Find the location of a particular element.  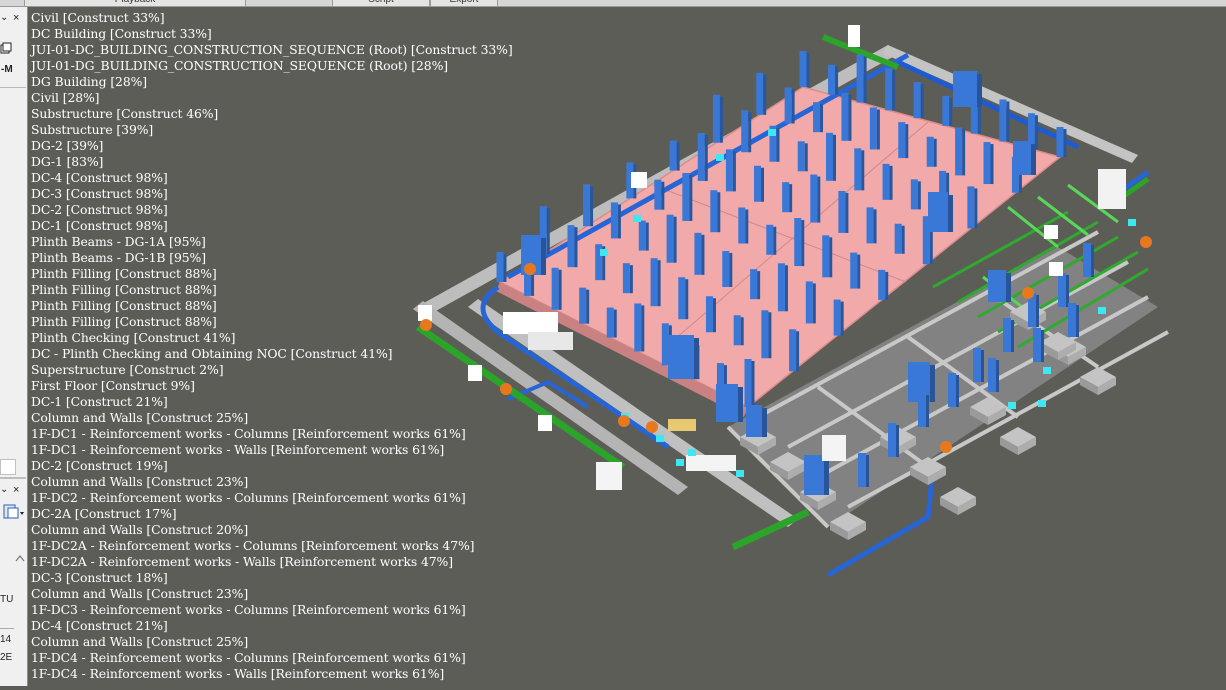

footing-block is located at coordinates (958, 501).